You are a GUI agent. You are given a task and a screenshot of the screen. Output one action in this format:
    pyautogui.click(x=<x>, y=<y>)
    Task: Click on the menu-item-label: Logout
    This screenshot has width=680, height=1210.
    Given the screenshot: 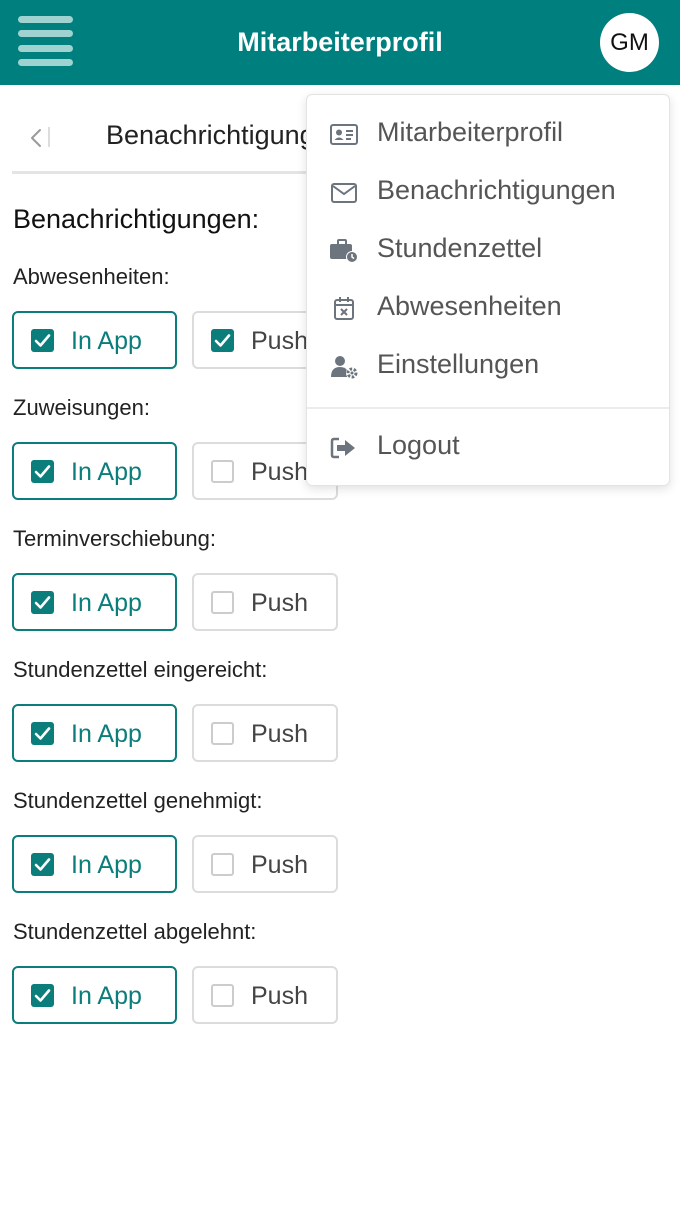 What is the action you would take?
    pyautogui.click(x=418, y=445)
    